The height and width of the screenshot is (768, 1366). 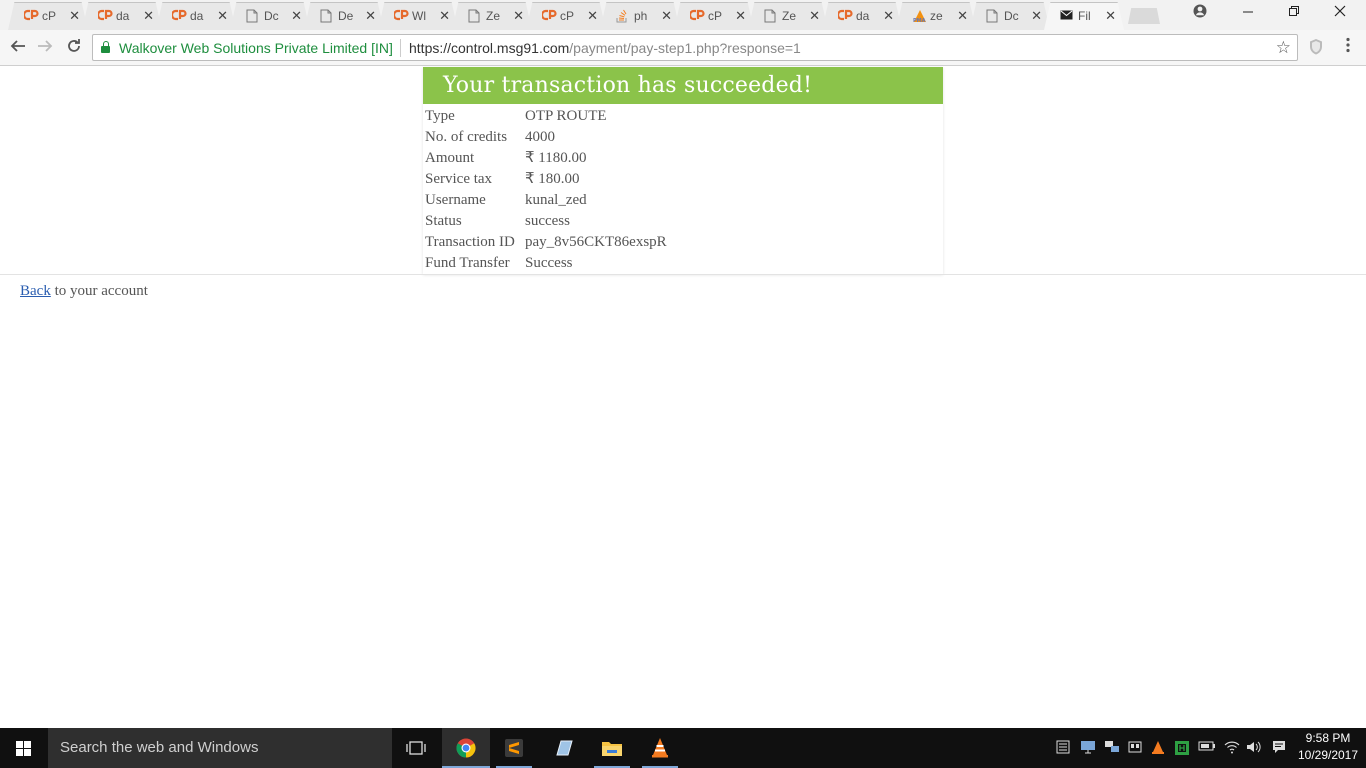 What do you see at coordinates (552, 179) in the screenshot?
I see `detail-value: ₹ 180.00` at bounding box center [552, 179].